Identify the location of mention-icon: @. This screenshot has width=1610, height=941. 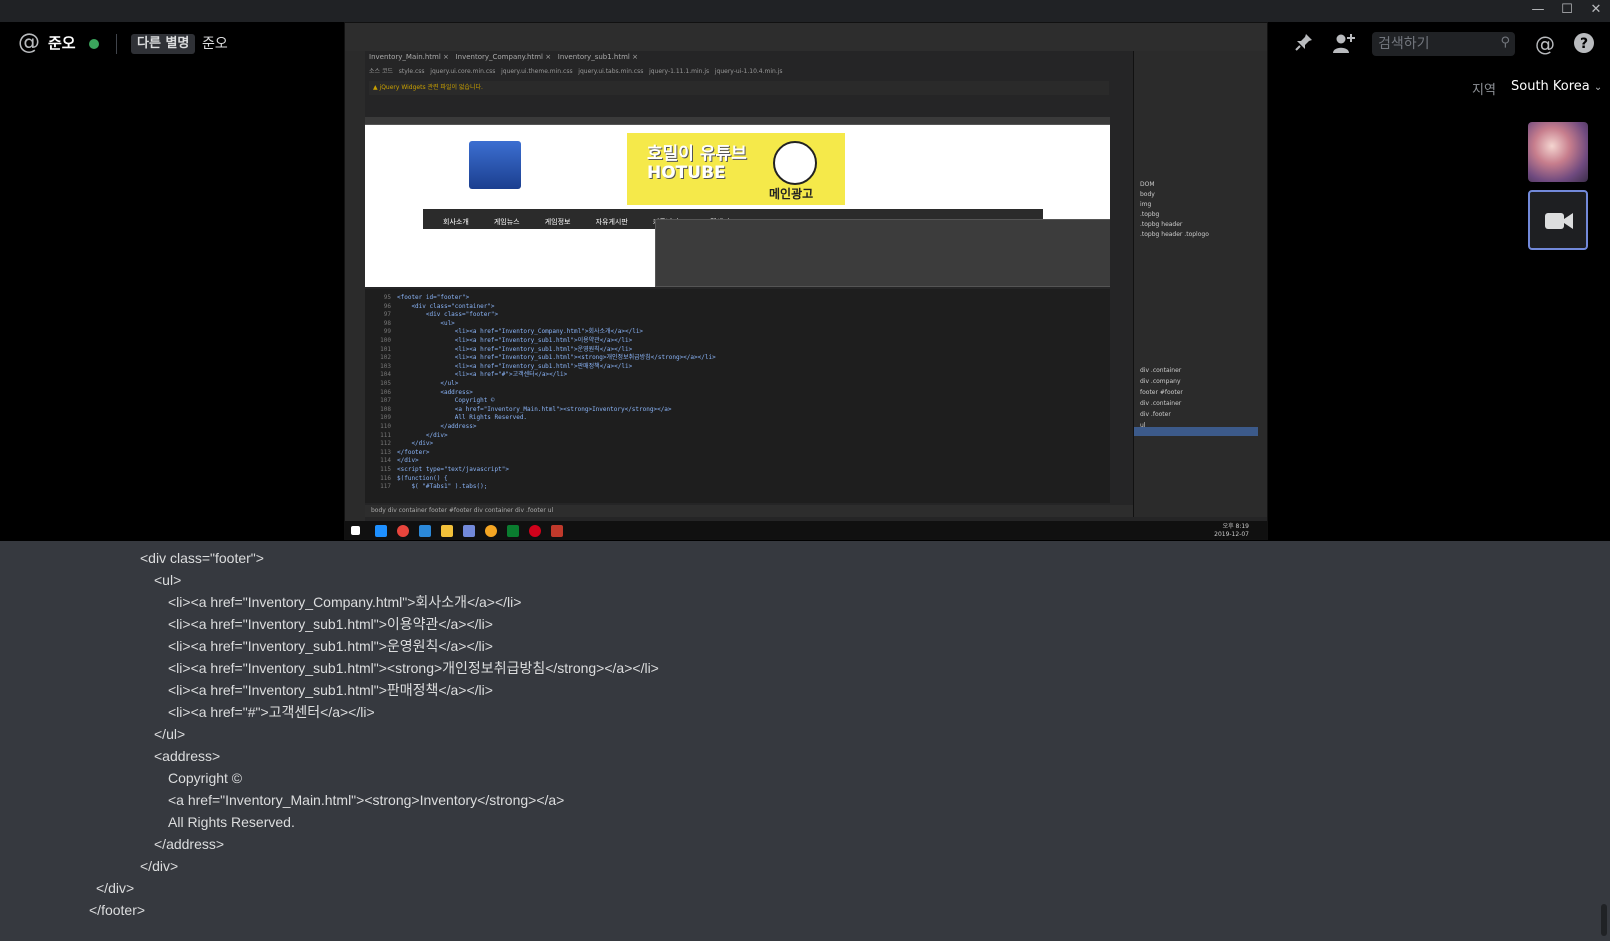
(1545, 44).